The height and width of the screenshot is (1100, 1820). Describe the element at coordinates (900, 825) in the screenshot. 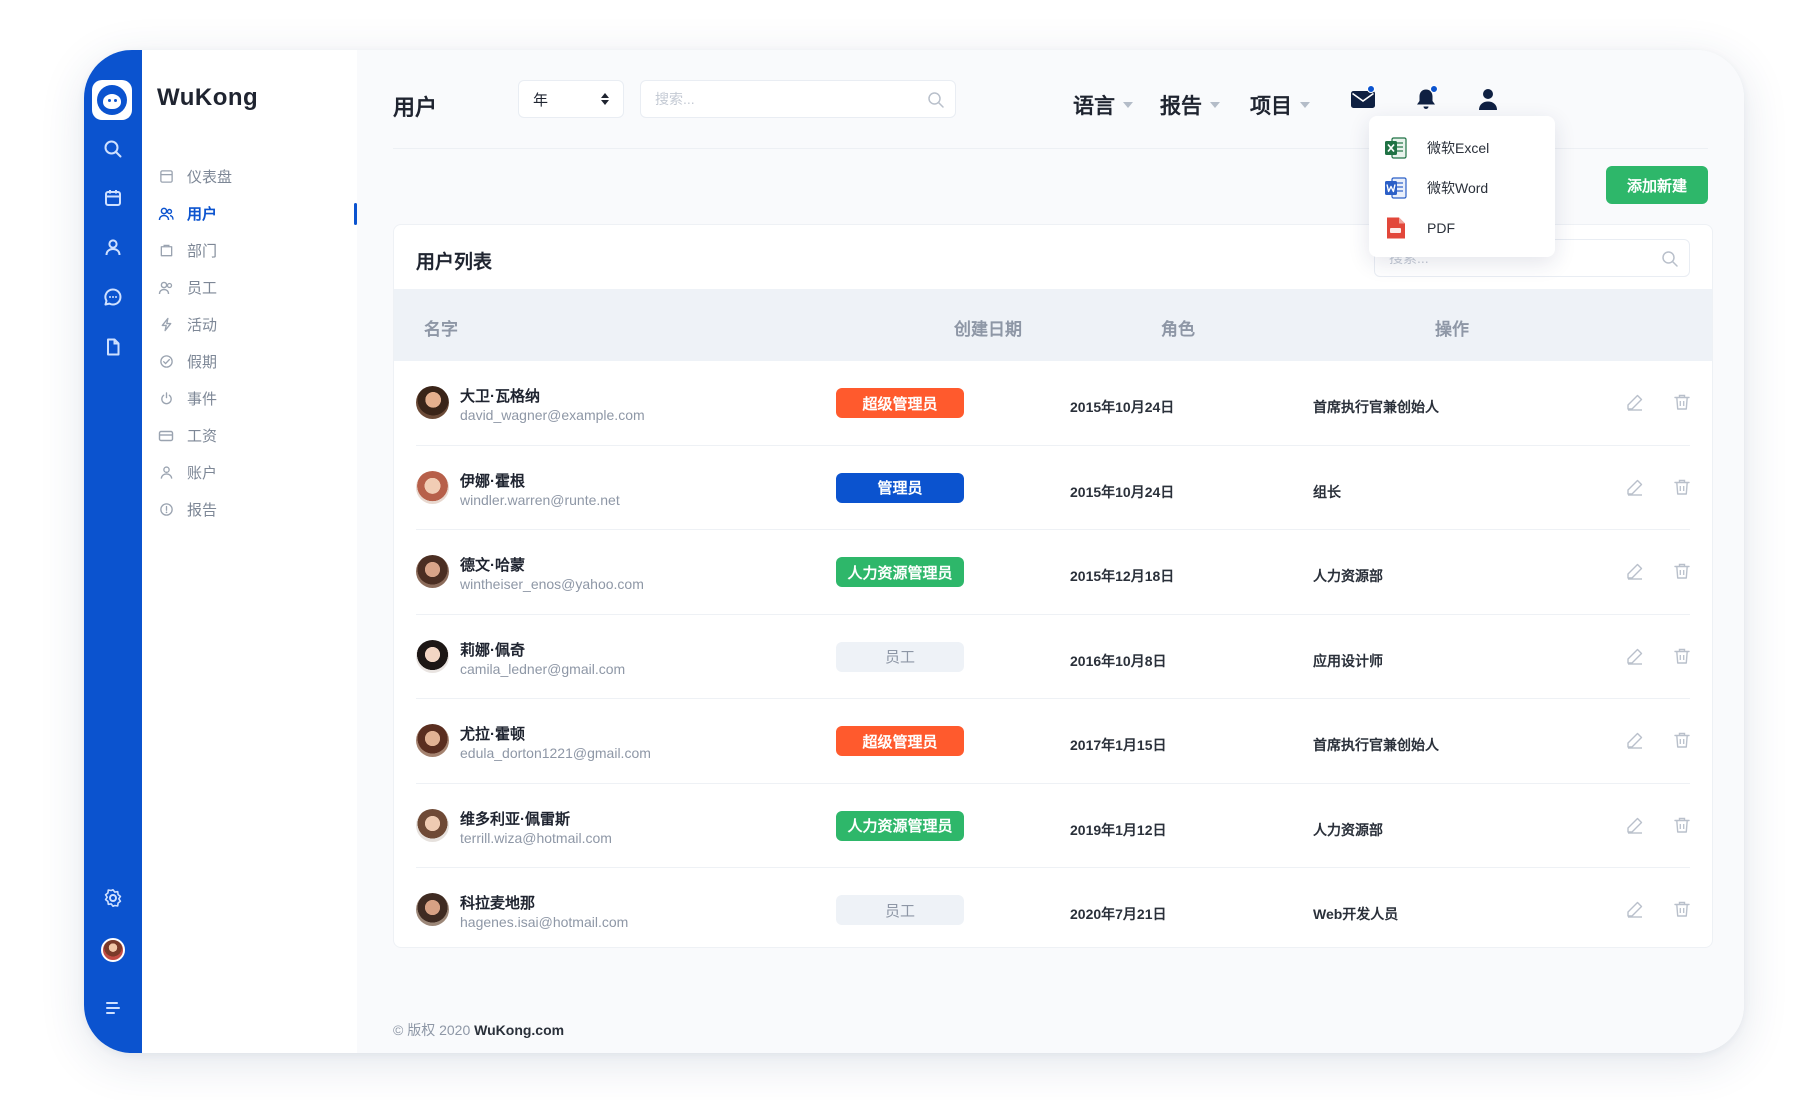

I see `status-badge: 人力资源管理员` at that location.